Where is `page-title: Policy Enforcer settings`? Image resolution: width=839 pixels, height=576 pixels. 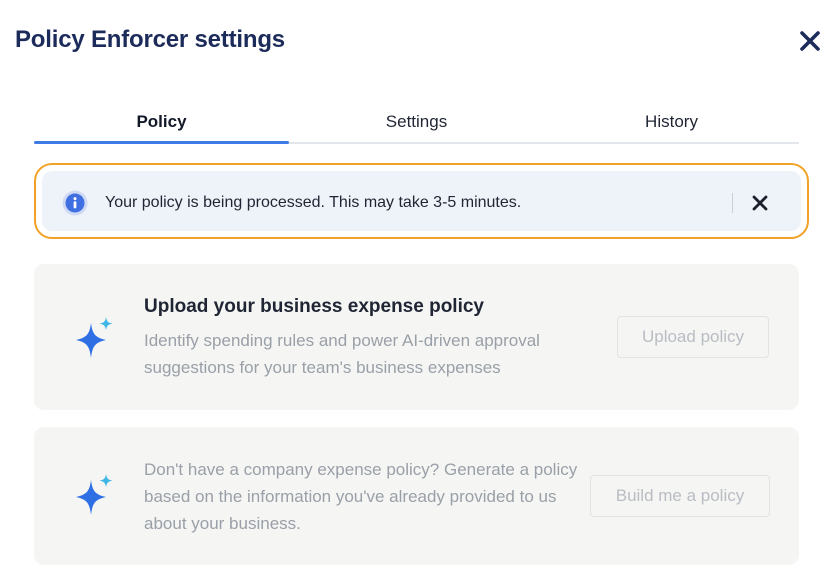
page-title: Policy Enforcer settings is located at coordinates (150, 39).